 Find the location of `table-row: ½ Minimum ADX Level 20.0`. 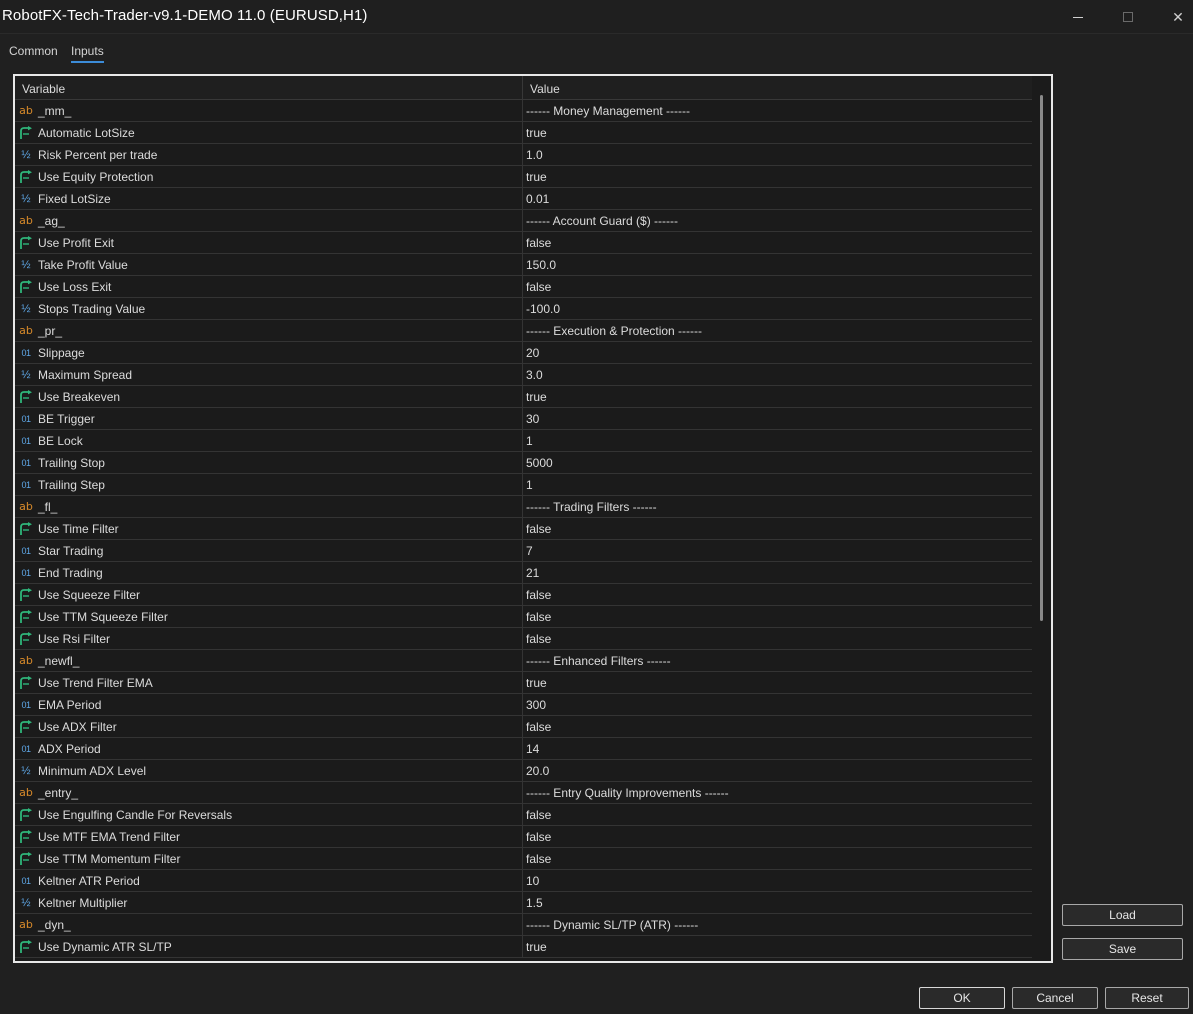

table-row: ½ Minimum ADX Level 20.0 is located at coordinates (523, 771).